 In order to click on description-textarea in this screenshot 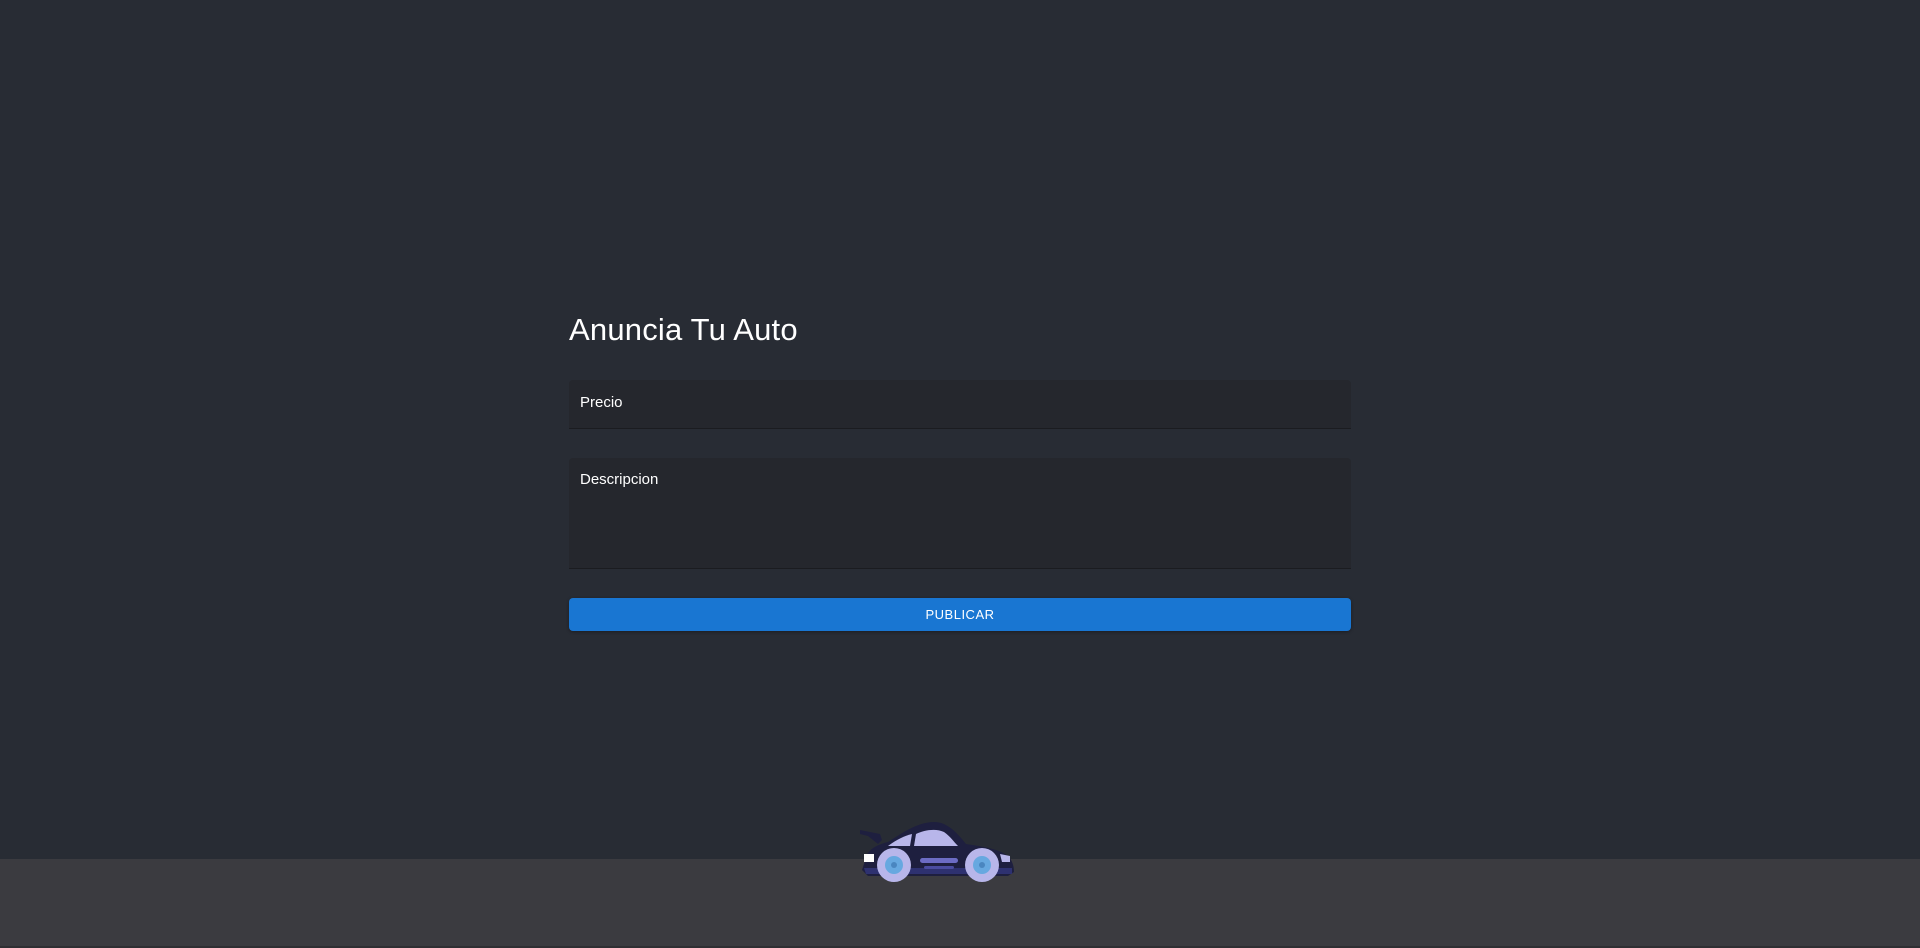, I will do `click(960, 513)`.